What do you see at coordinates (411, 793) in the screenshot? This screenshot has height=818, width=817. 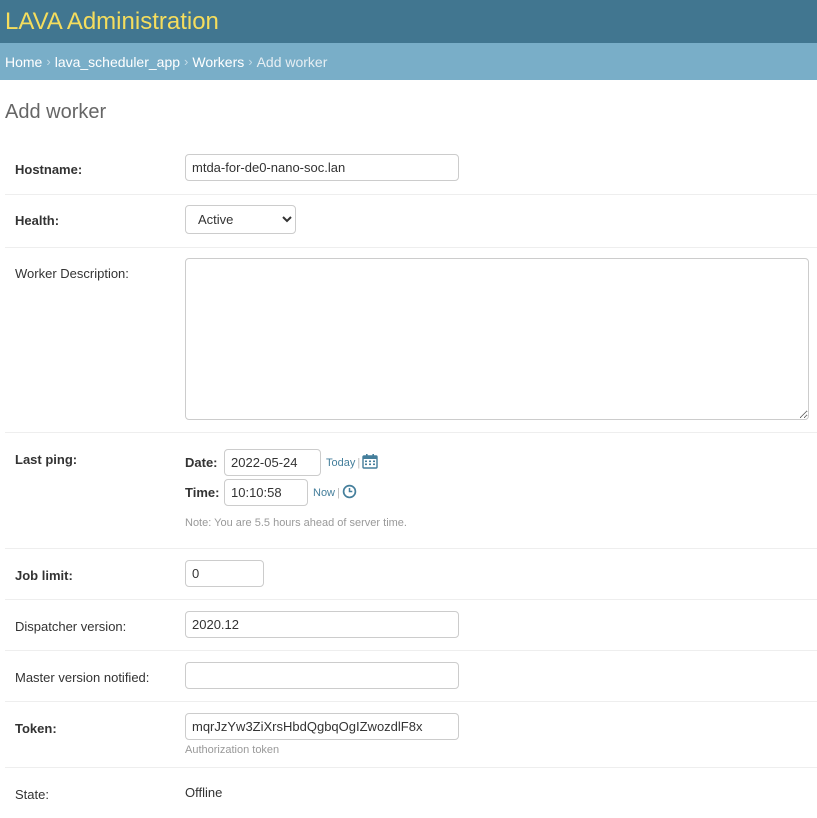 I see `state-row: State: Offline` at bounding box center [411, 793].